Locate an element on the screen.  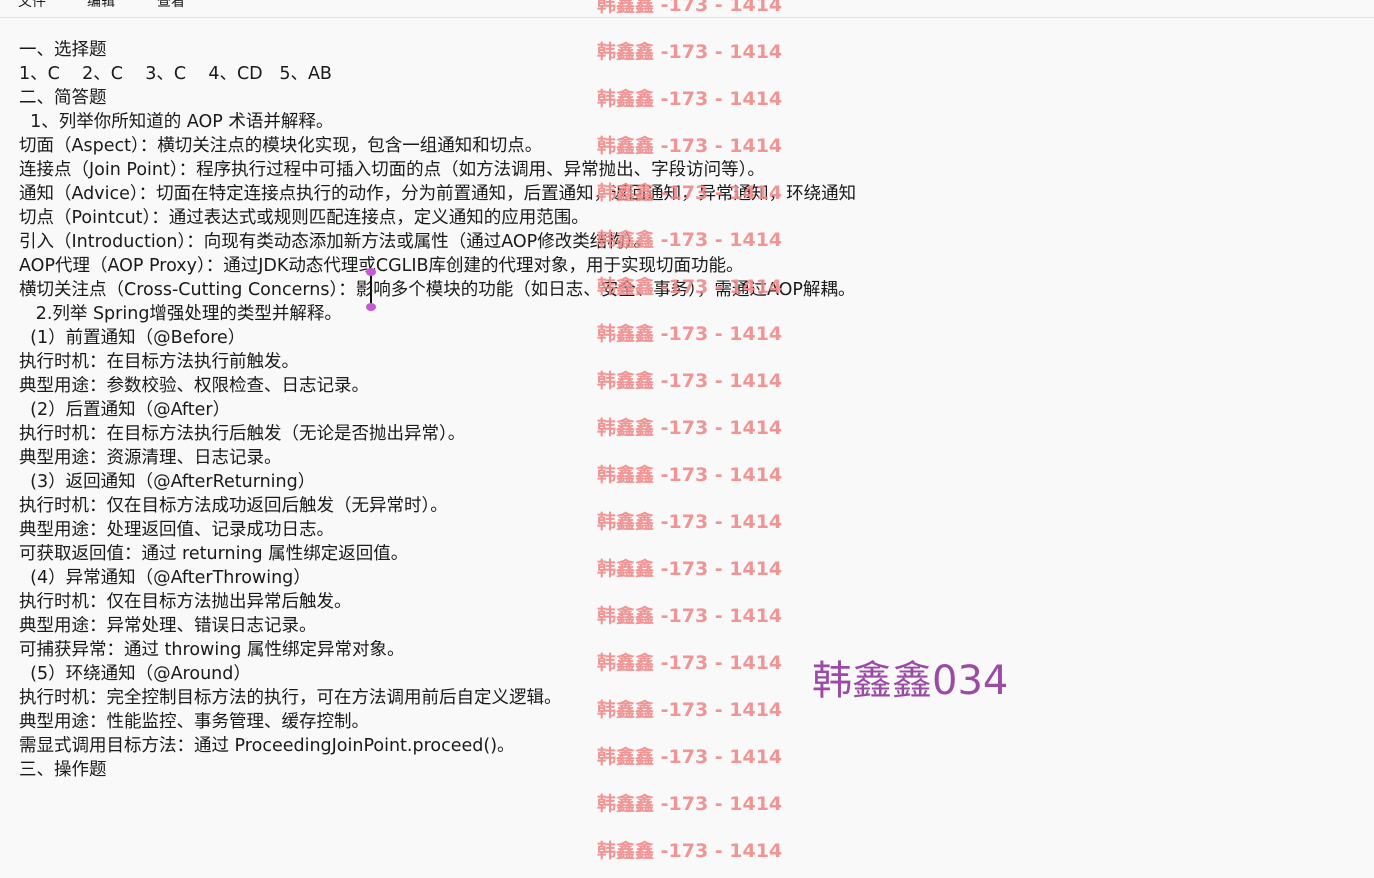
document-line: 执行时机：在目标方法执行前触发。 is located at coordinates (159, 362).